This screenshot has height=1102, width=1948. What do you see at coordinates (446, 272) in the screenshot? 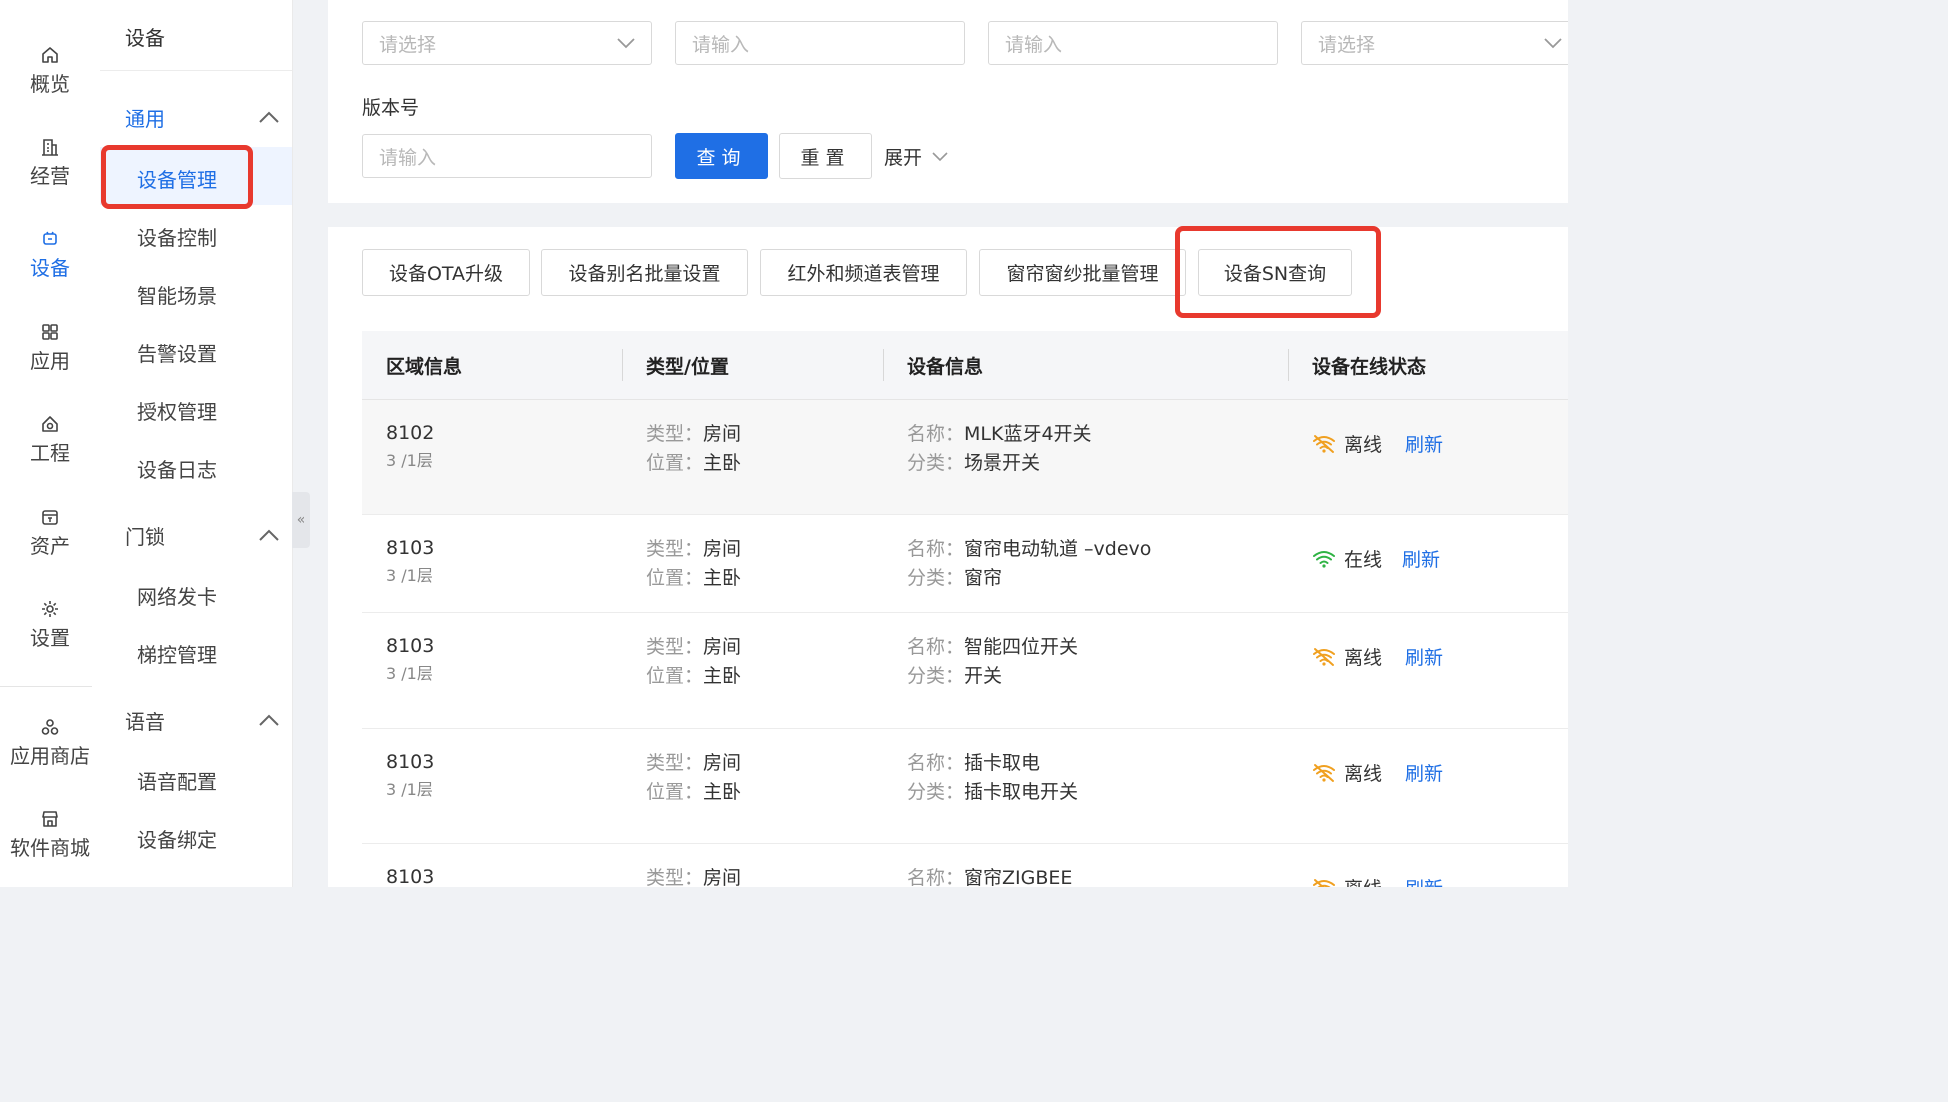
I see `ota-upgrade-button: 设备OTA升级` at bounding box center [446, 272].